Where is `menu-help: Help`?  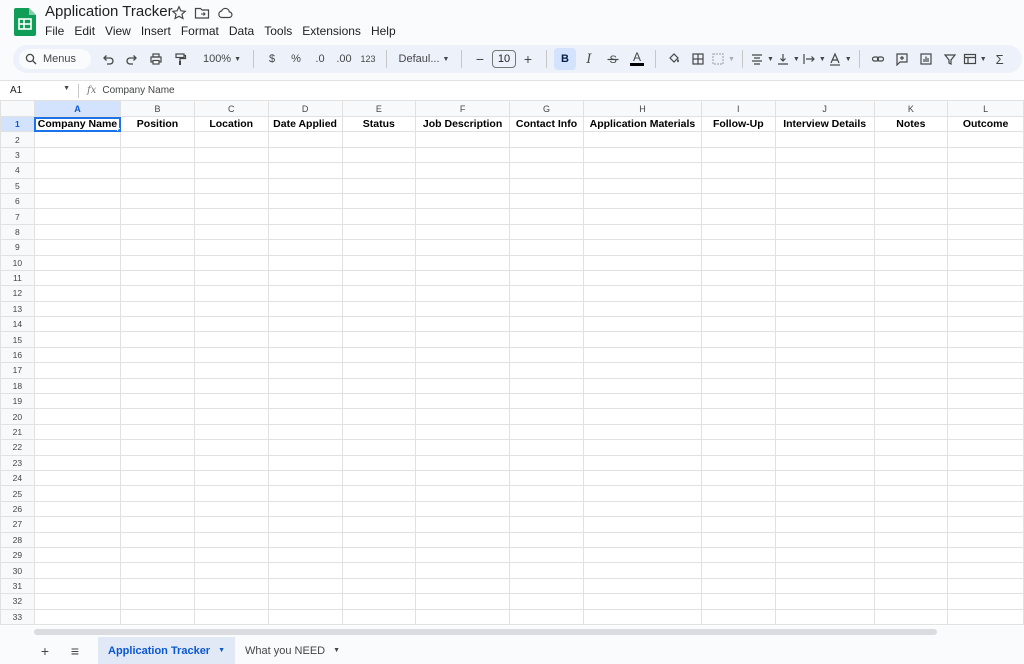
menu-help: Help is located at coordinates (383, 31).